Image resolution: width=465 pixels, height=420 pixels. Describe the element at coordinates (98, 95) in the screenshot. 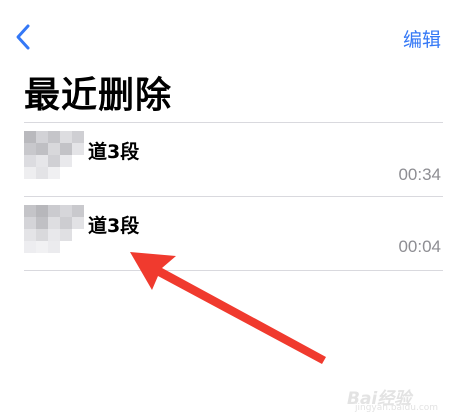

I see `page-title: 最近删除` at that location.